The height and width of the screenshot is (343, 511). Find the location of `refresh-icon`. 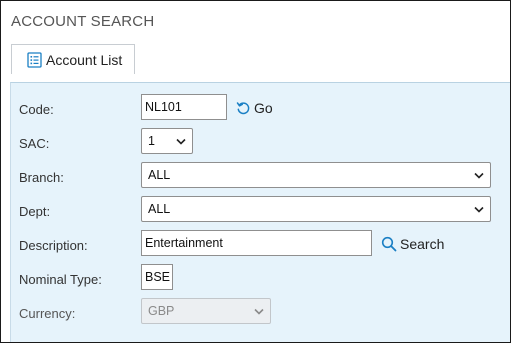

refresh-icon is located at coordinates (243, 107).